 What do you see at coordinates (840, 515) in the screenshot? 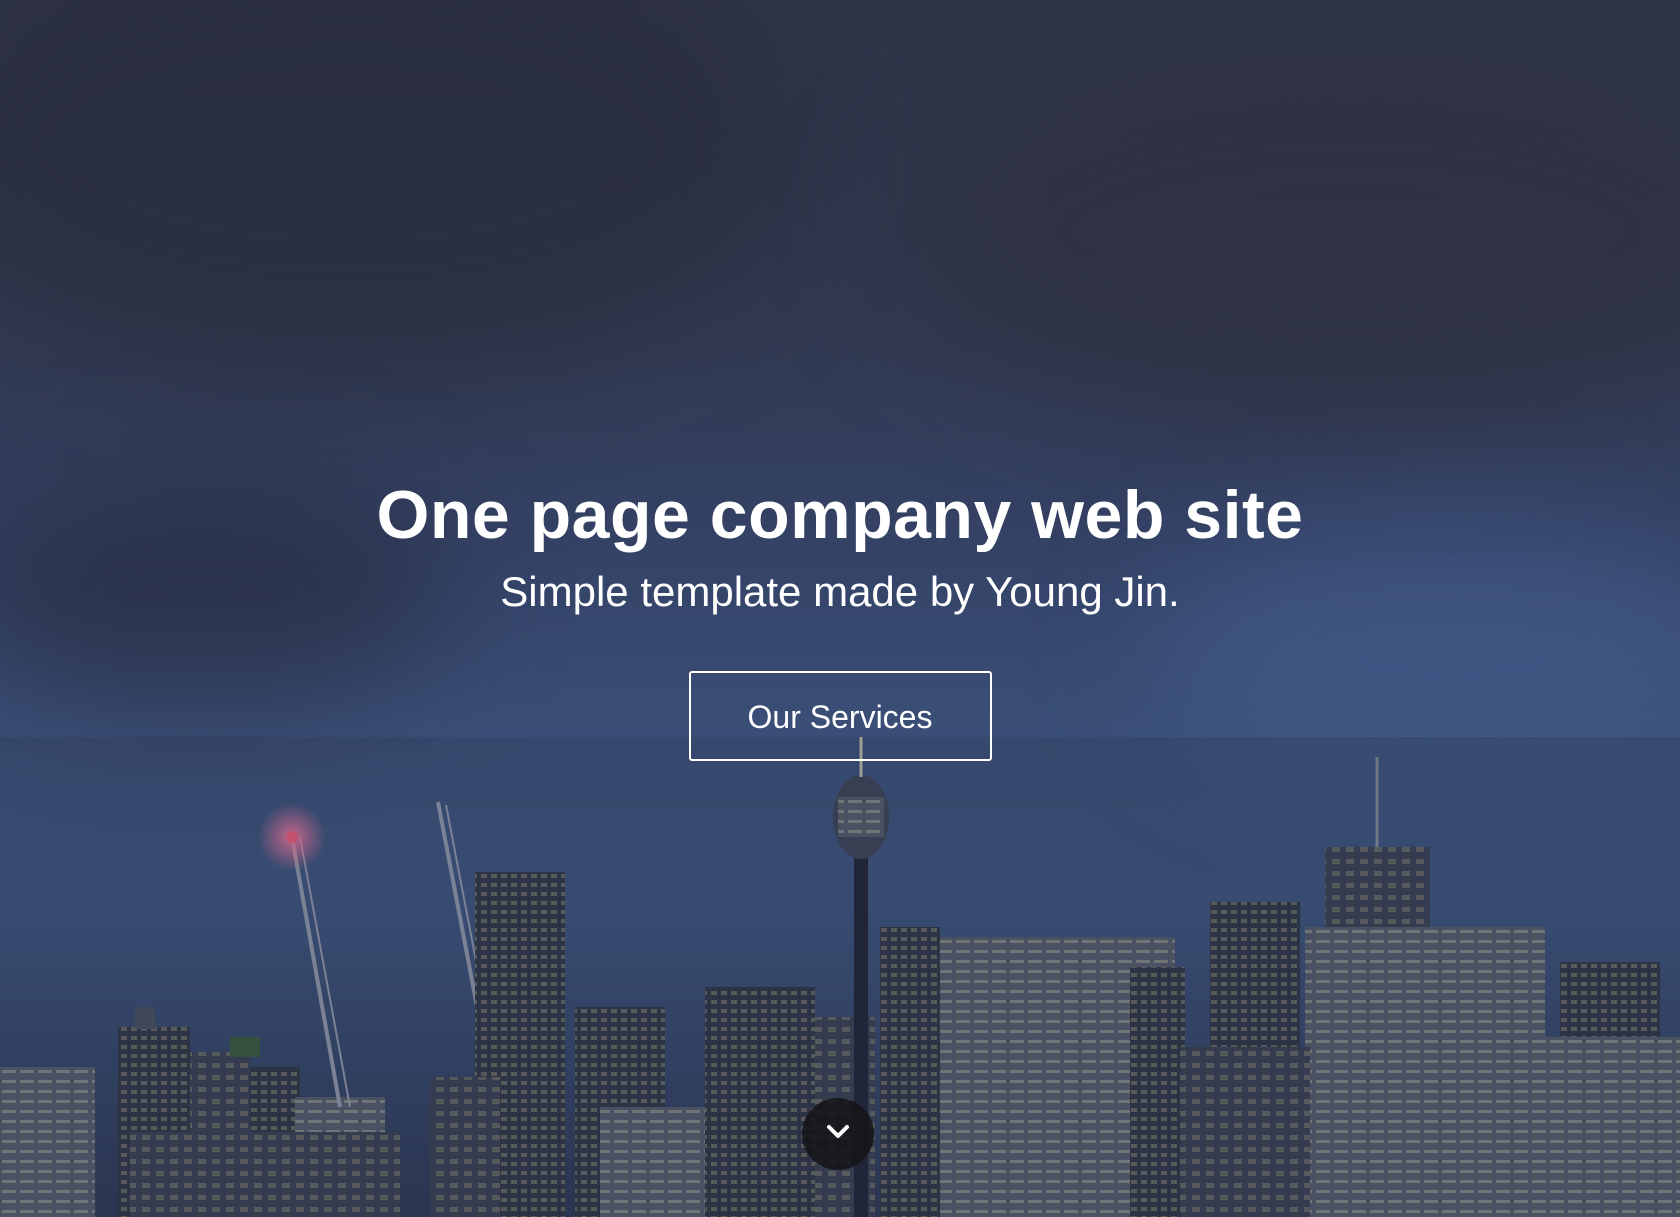
I see `page-title: One page company web site` at bounding box center [840, 515].